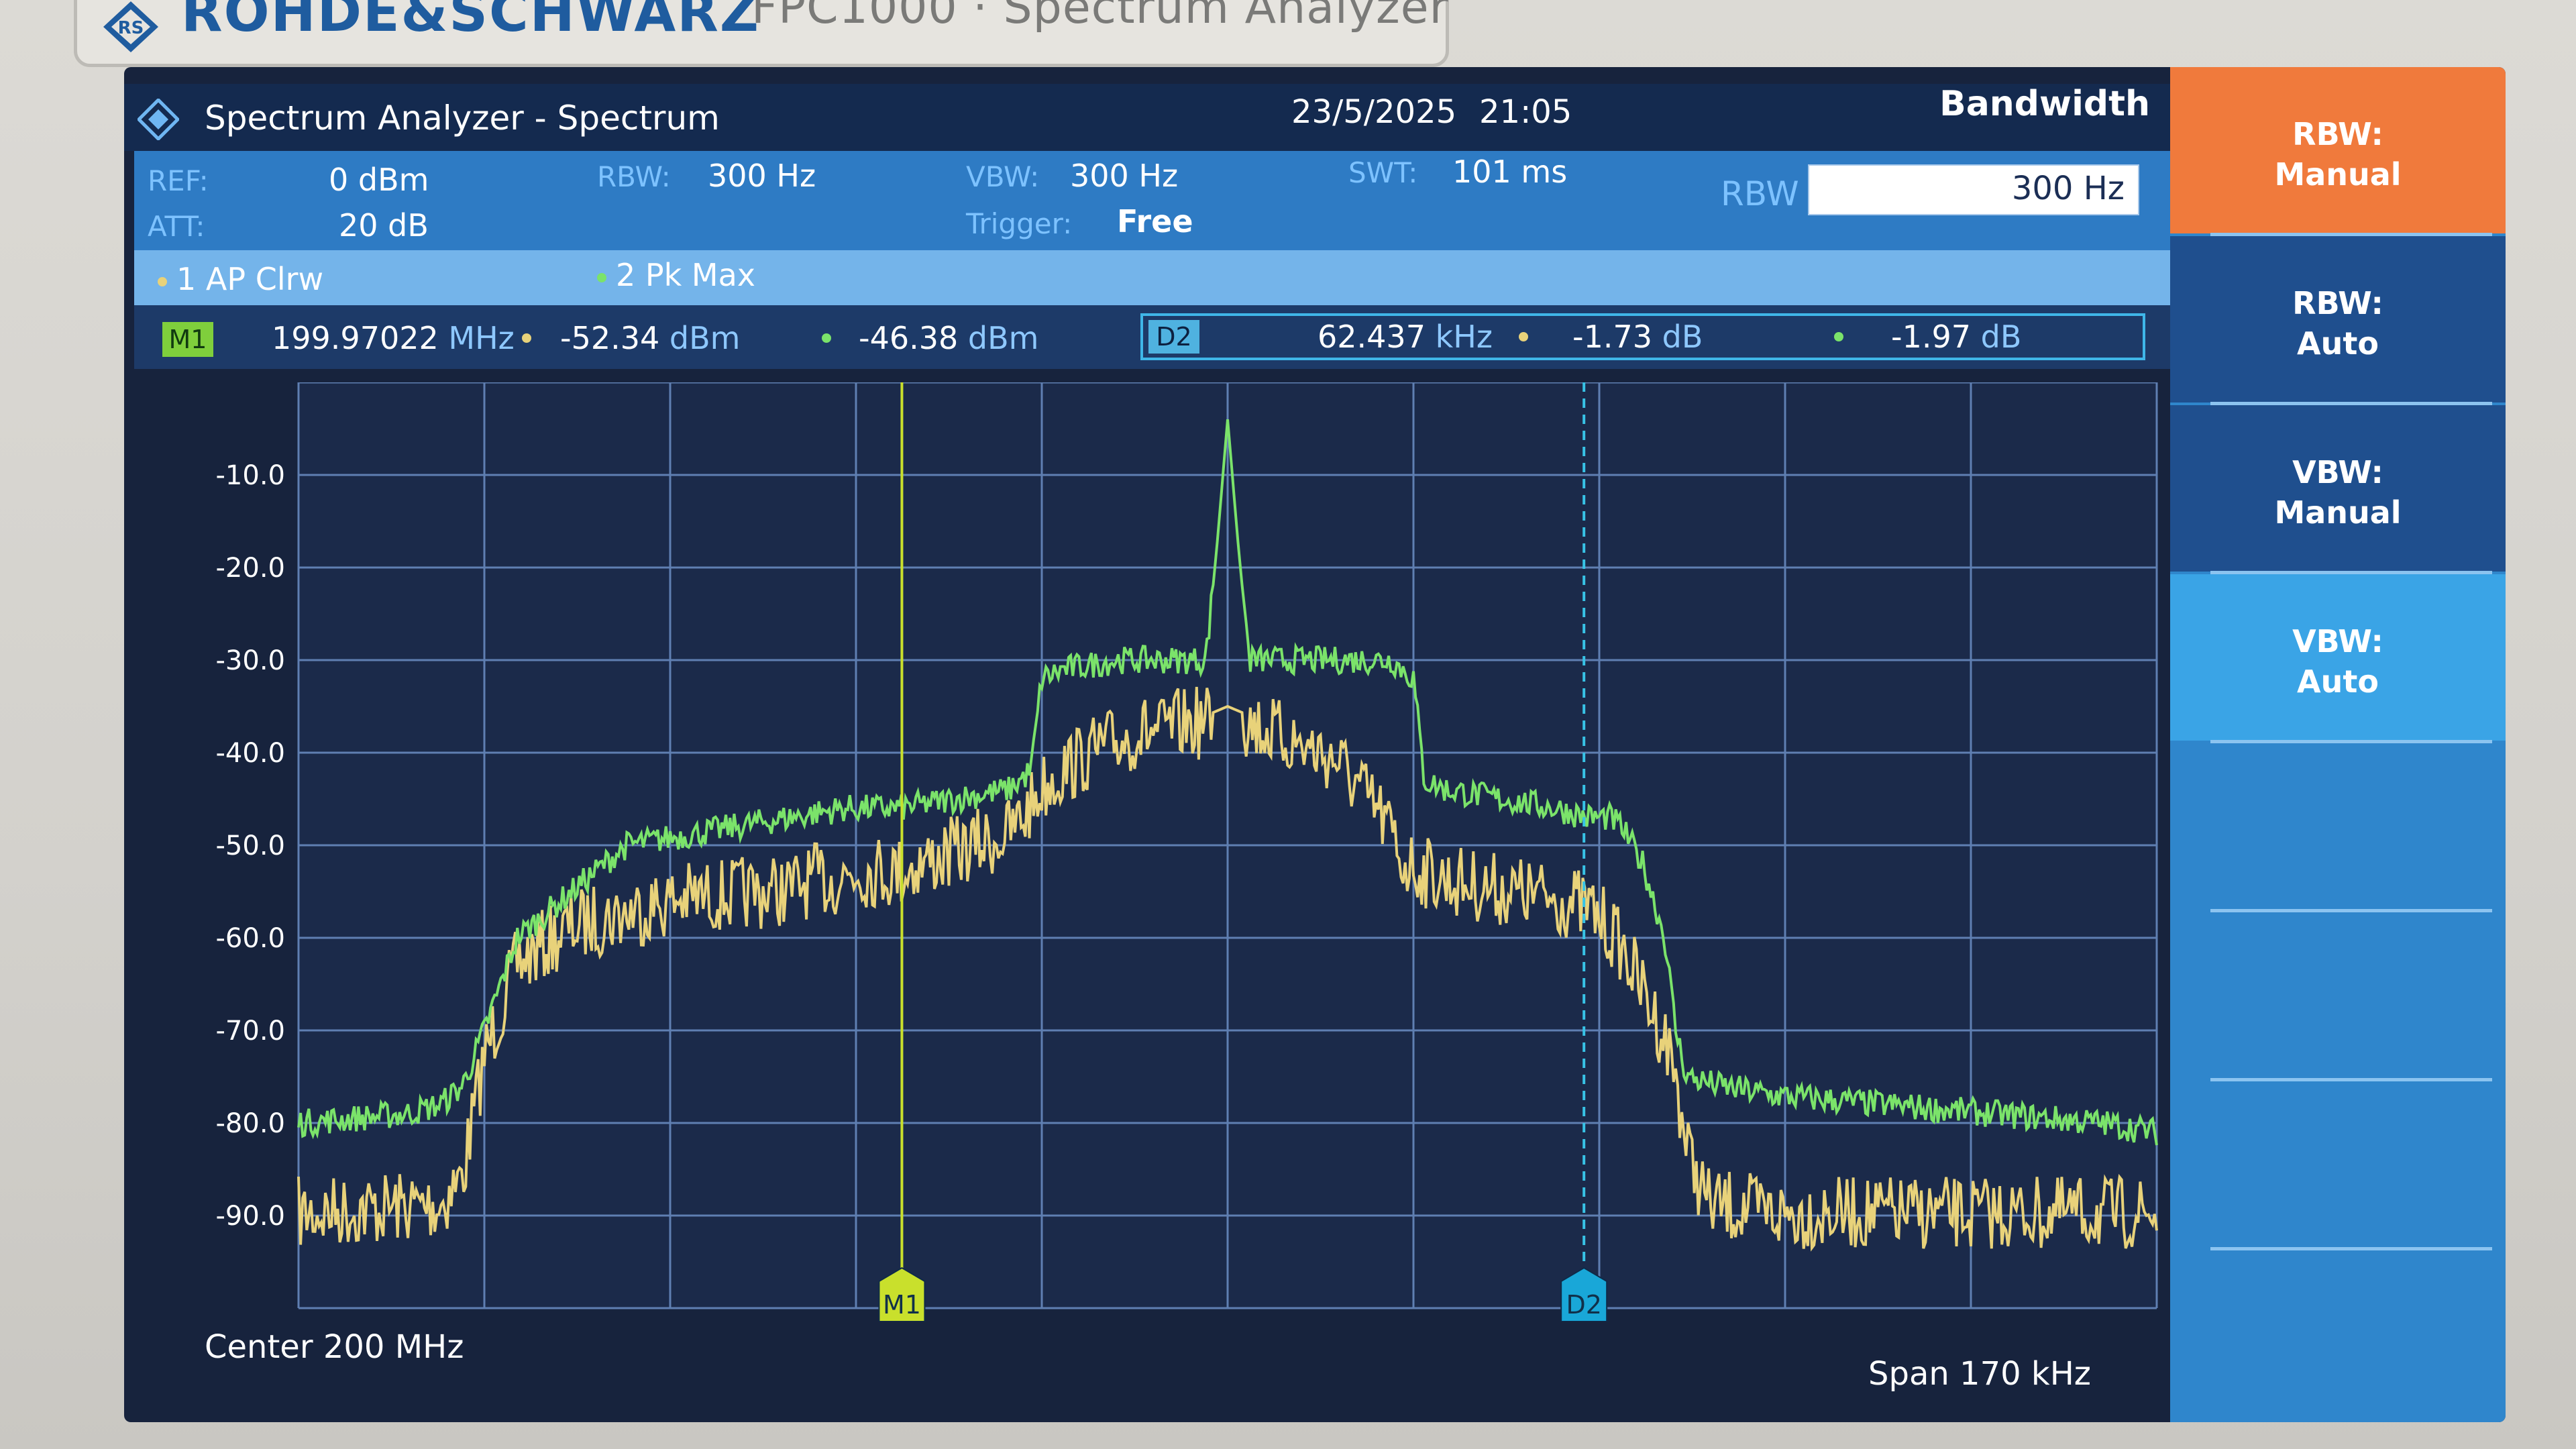  What do you see at coordinates (1523, 336) in the screenshot?
I see `d2-trace1-dot-icon` at bounding box center [1523, 336].